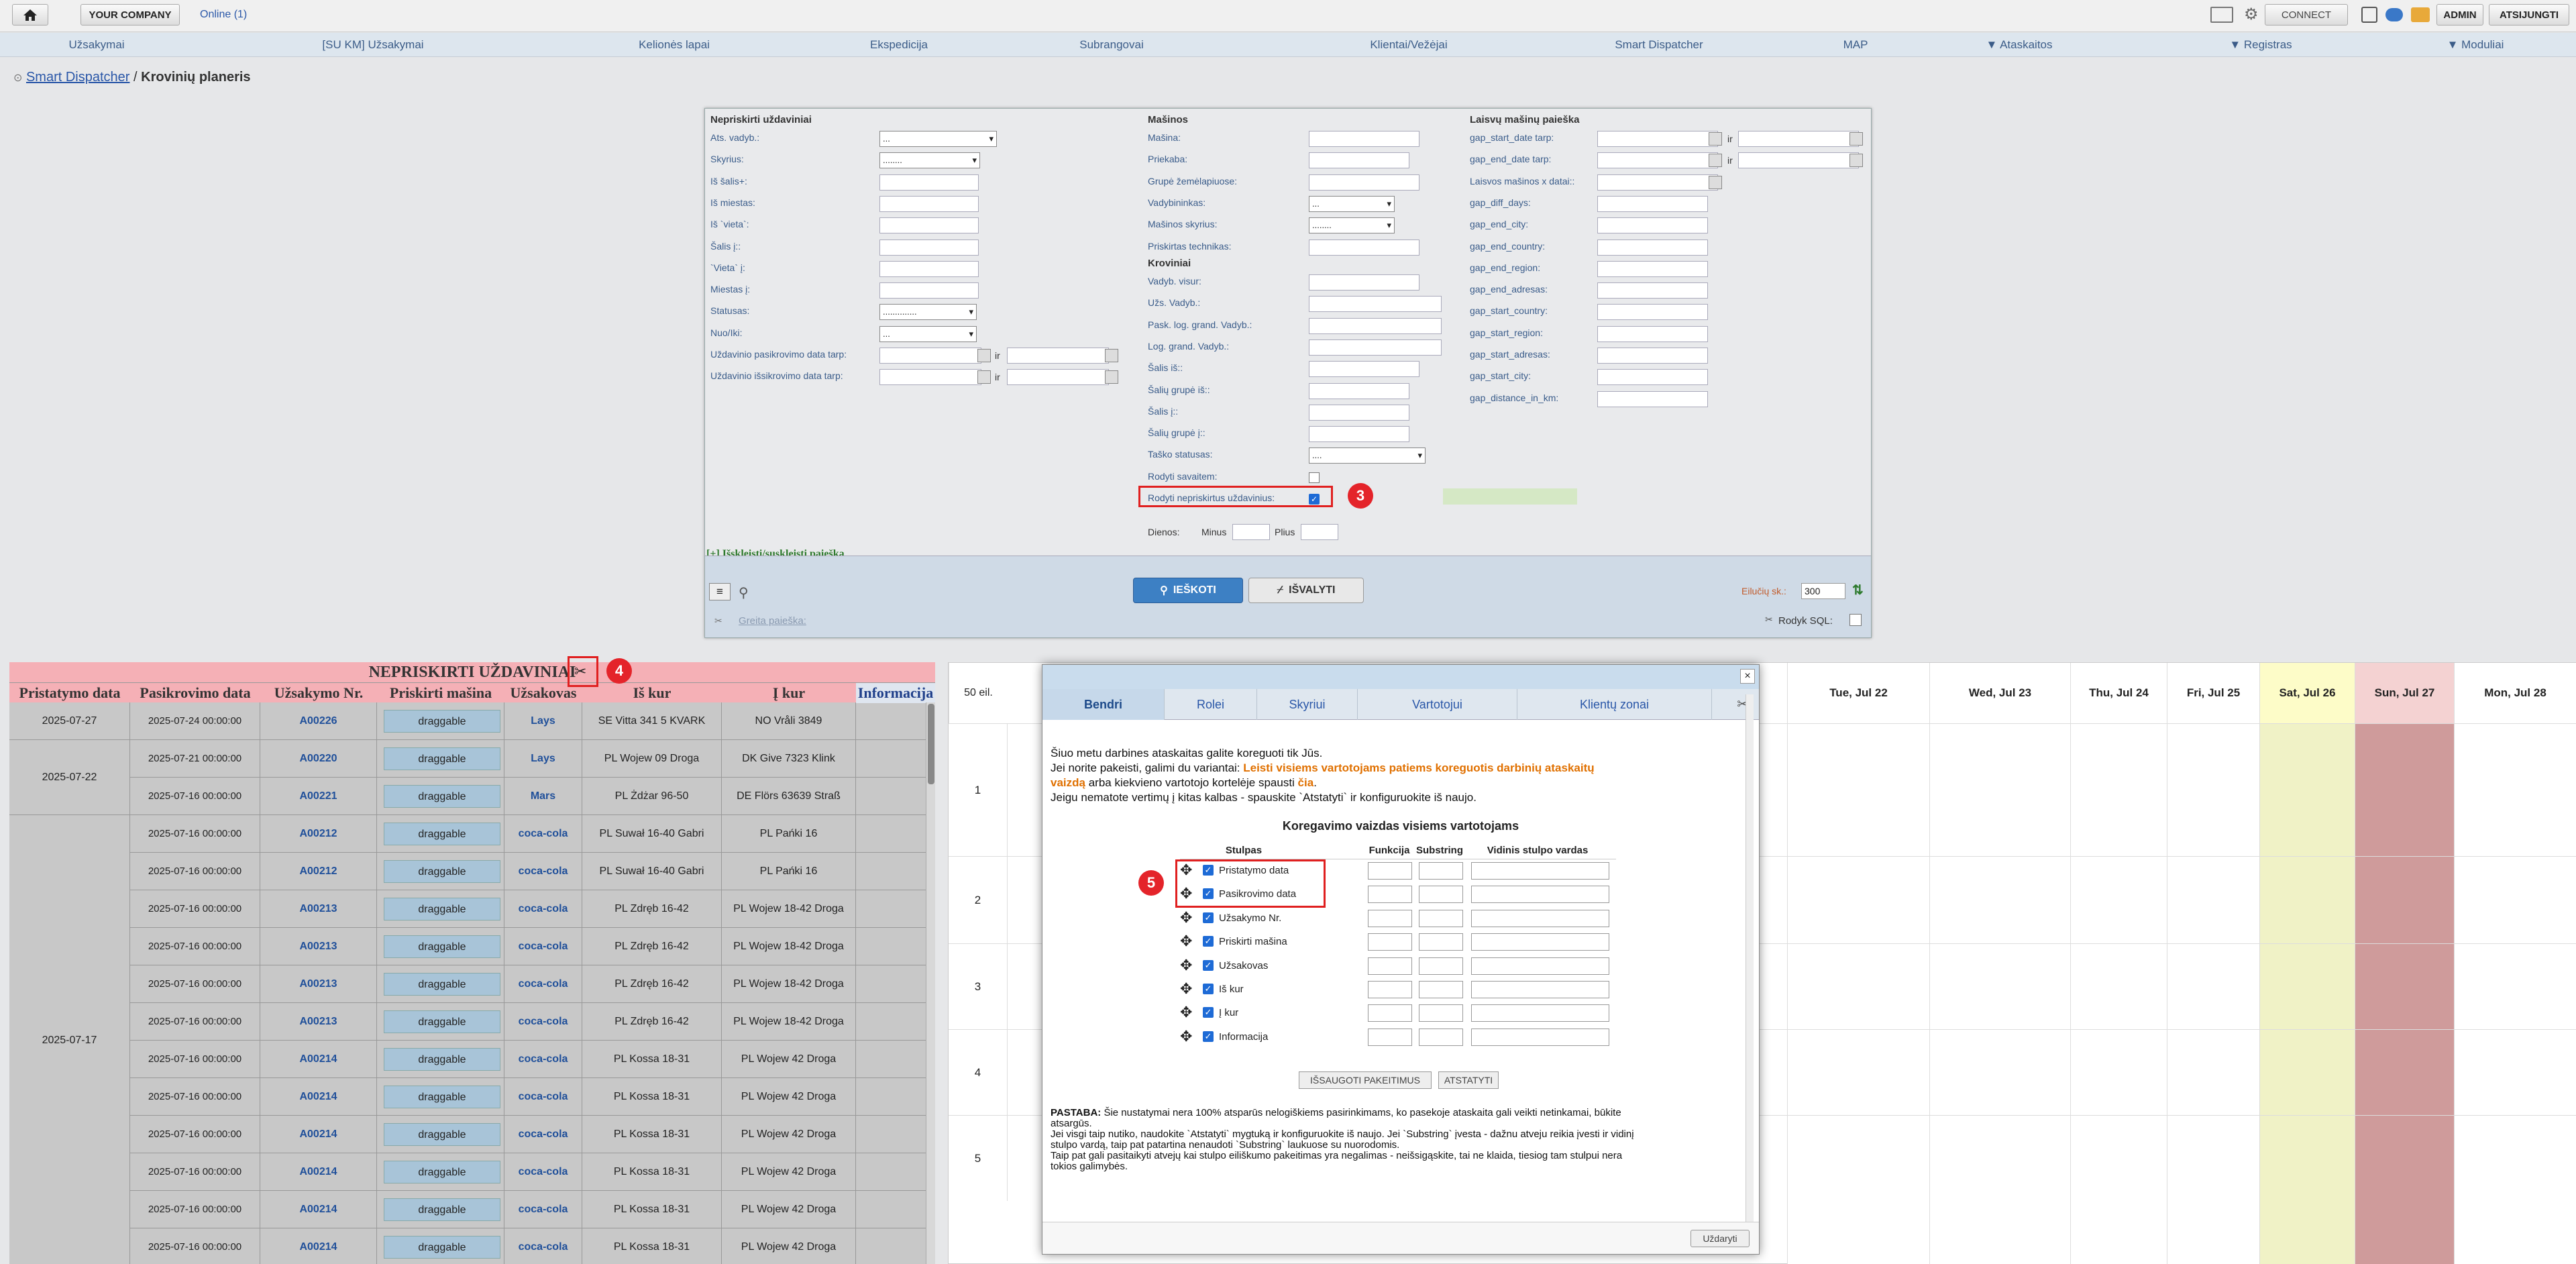 This screenshot has height=1264, width=2576. I want to click on reset-button: ATSTATYTI, so click(1468, 1080).